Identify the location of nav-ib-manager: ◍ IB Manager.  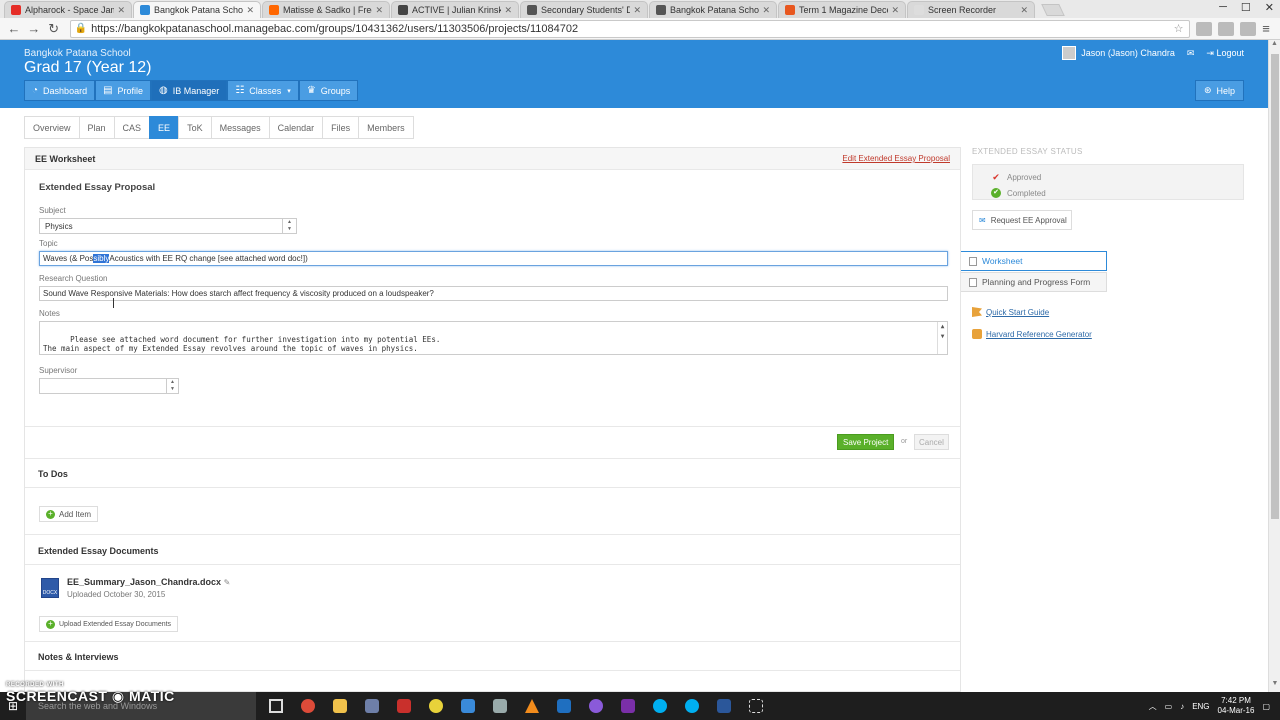
(189, 90).